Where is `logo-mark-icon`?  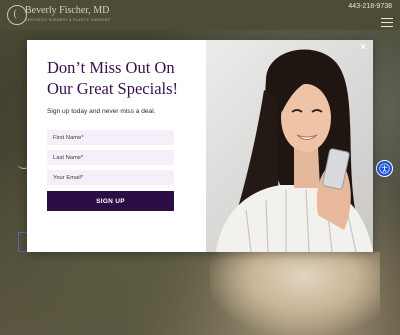 logo-mark-icon is located at coordinates (17, 15).